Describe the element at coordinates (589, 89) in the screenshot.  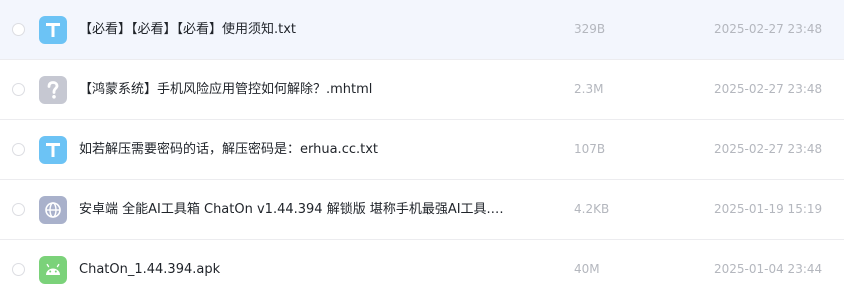
I see `file-size: 2.3M` at that location.